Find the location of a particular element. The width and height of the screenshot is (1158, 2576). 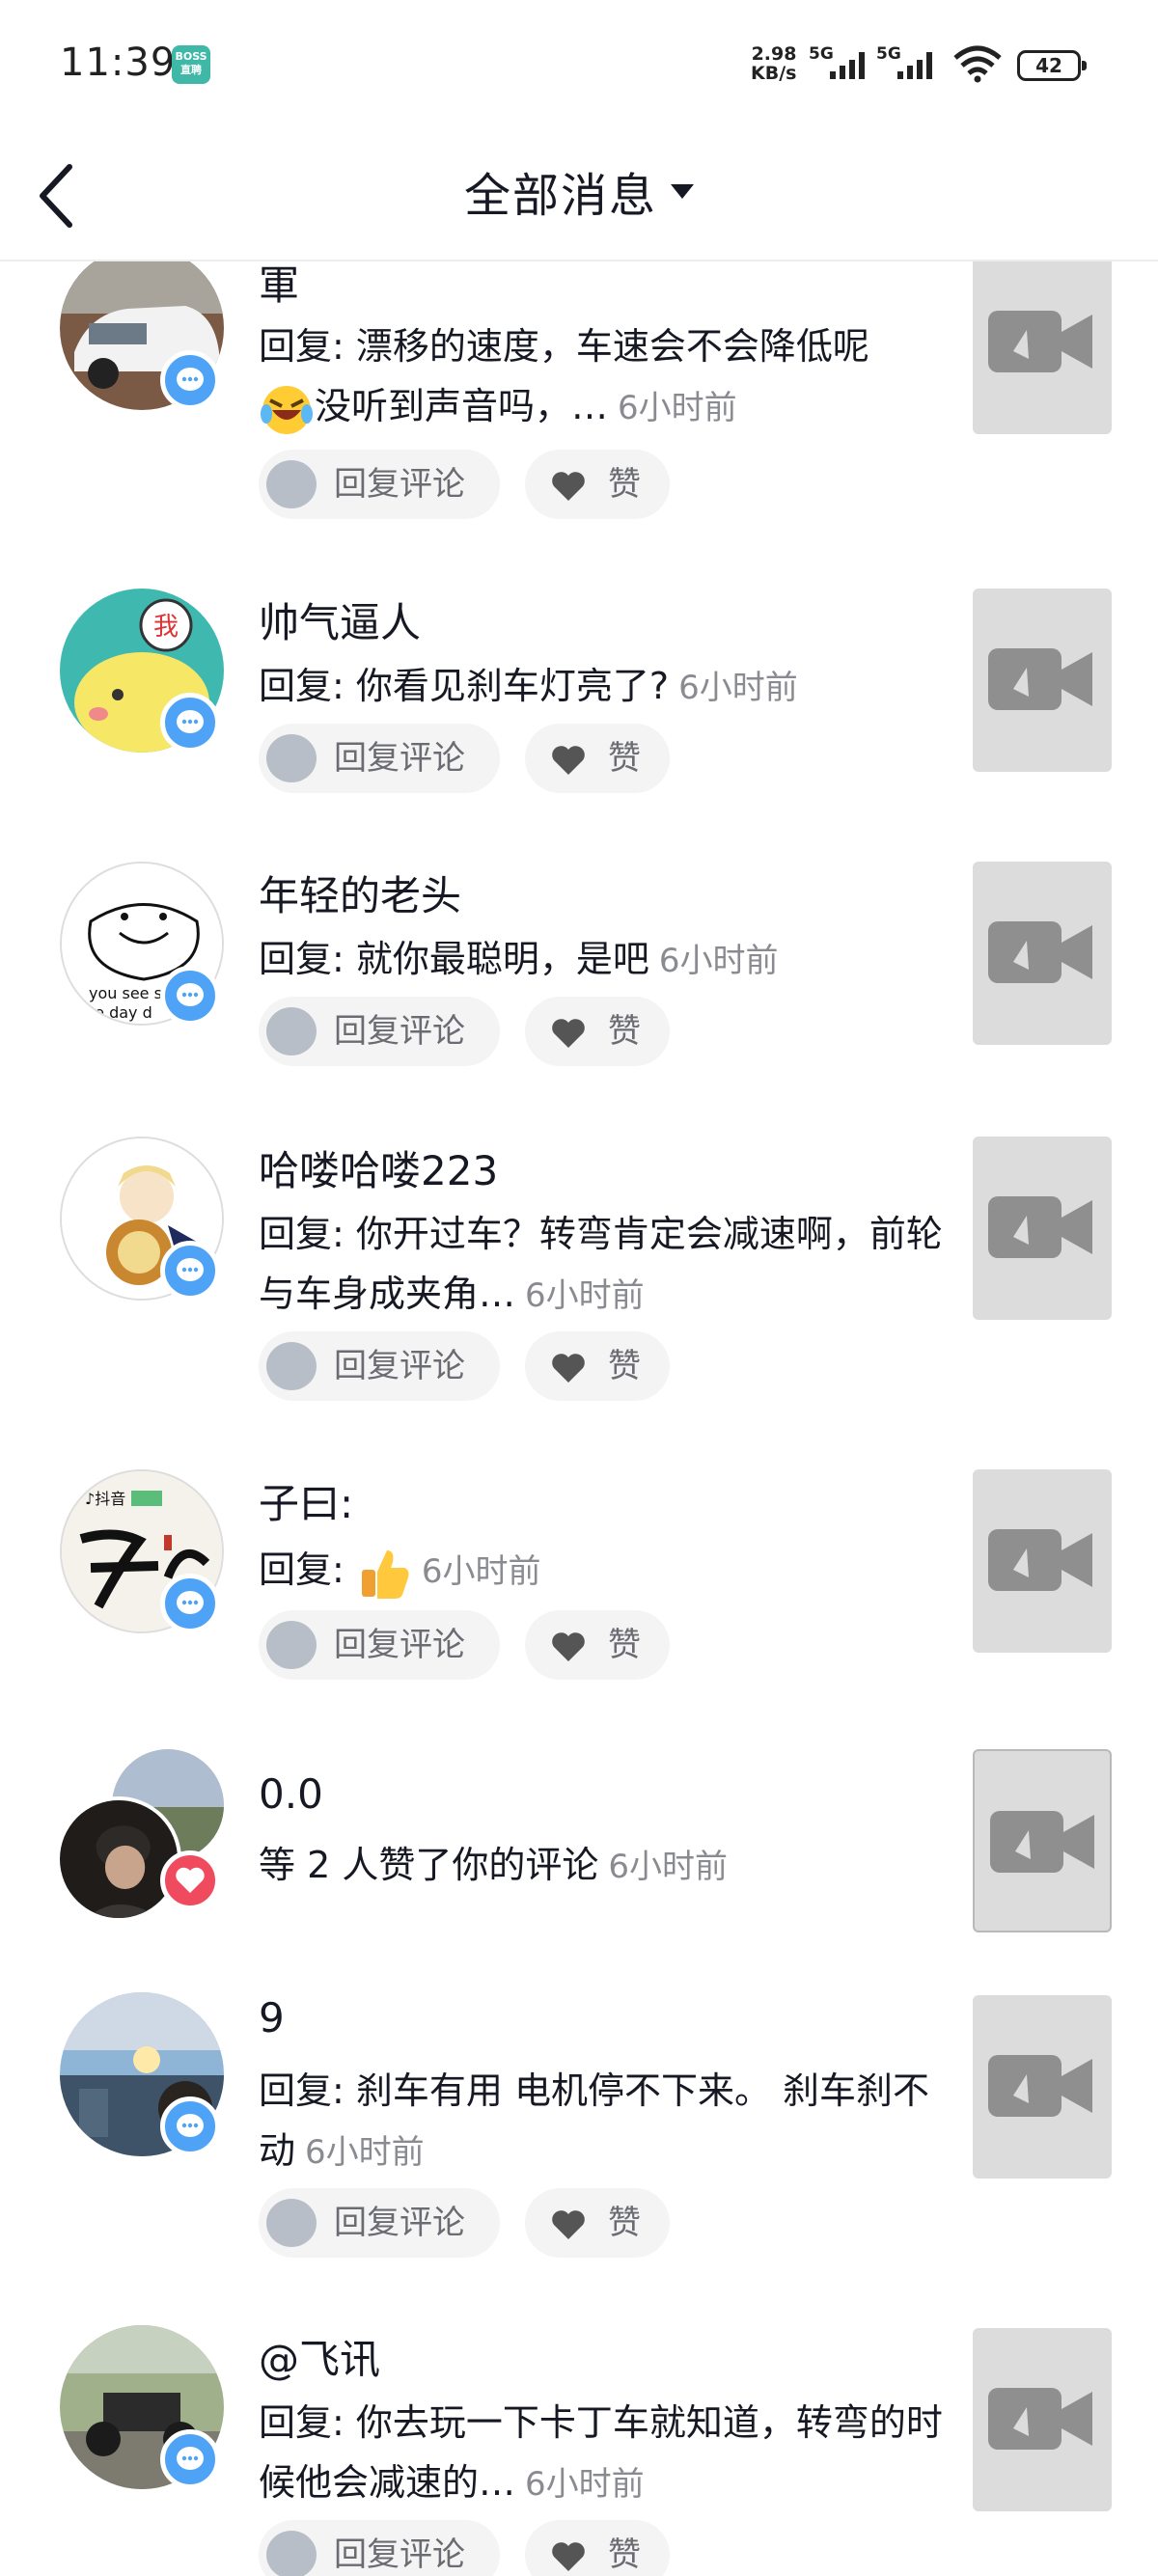

user-name: 軍 is located at coordinates (279, 282).